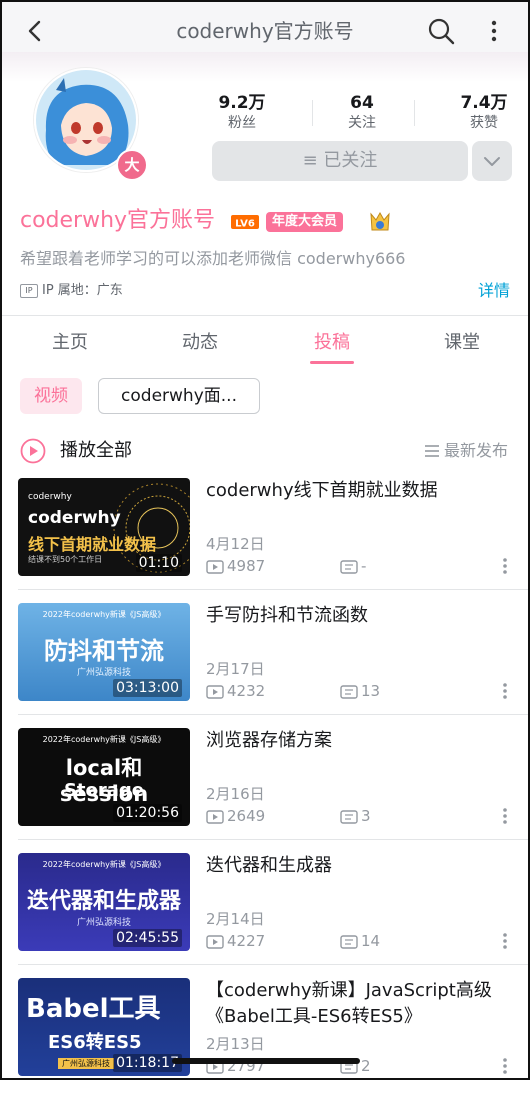 Image resolution: width=530 pixels, height=1103 pixels. I want to click on video-plays: 4987, so click(235, 566).